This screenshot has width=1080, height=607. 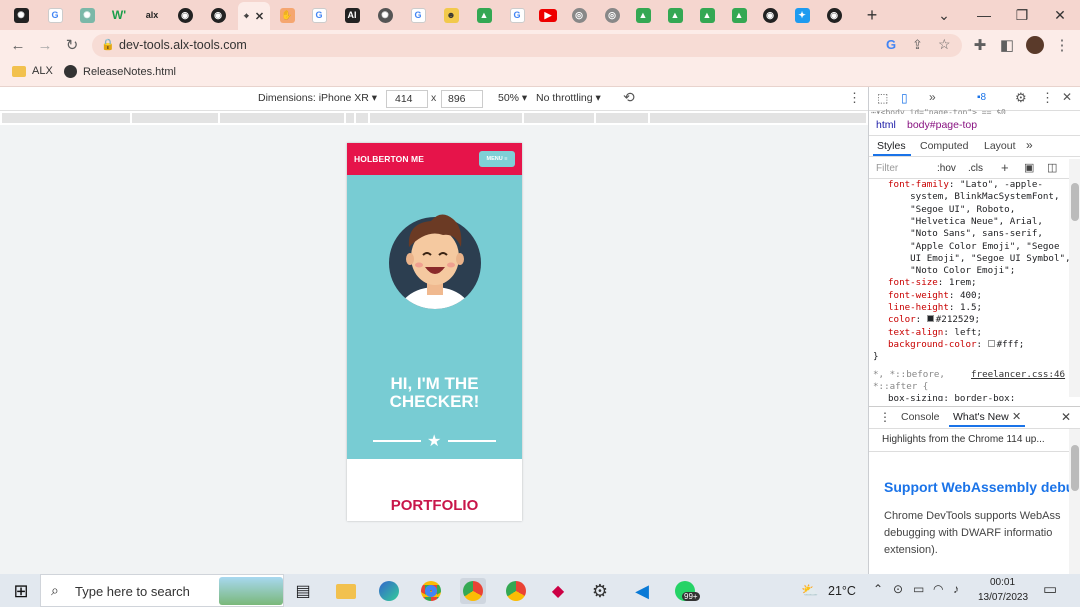 What do you see at coordinates (984, 15) in the screenshot?
I see `minimize-button: —` at bounding box center [984, 15].